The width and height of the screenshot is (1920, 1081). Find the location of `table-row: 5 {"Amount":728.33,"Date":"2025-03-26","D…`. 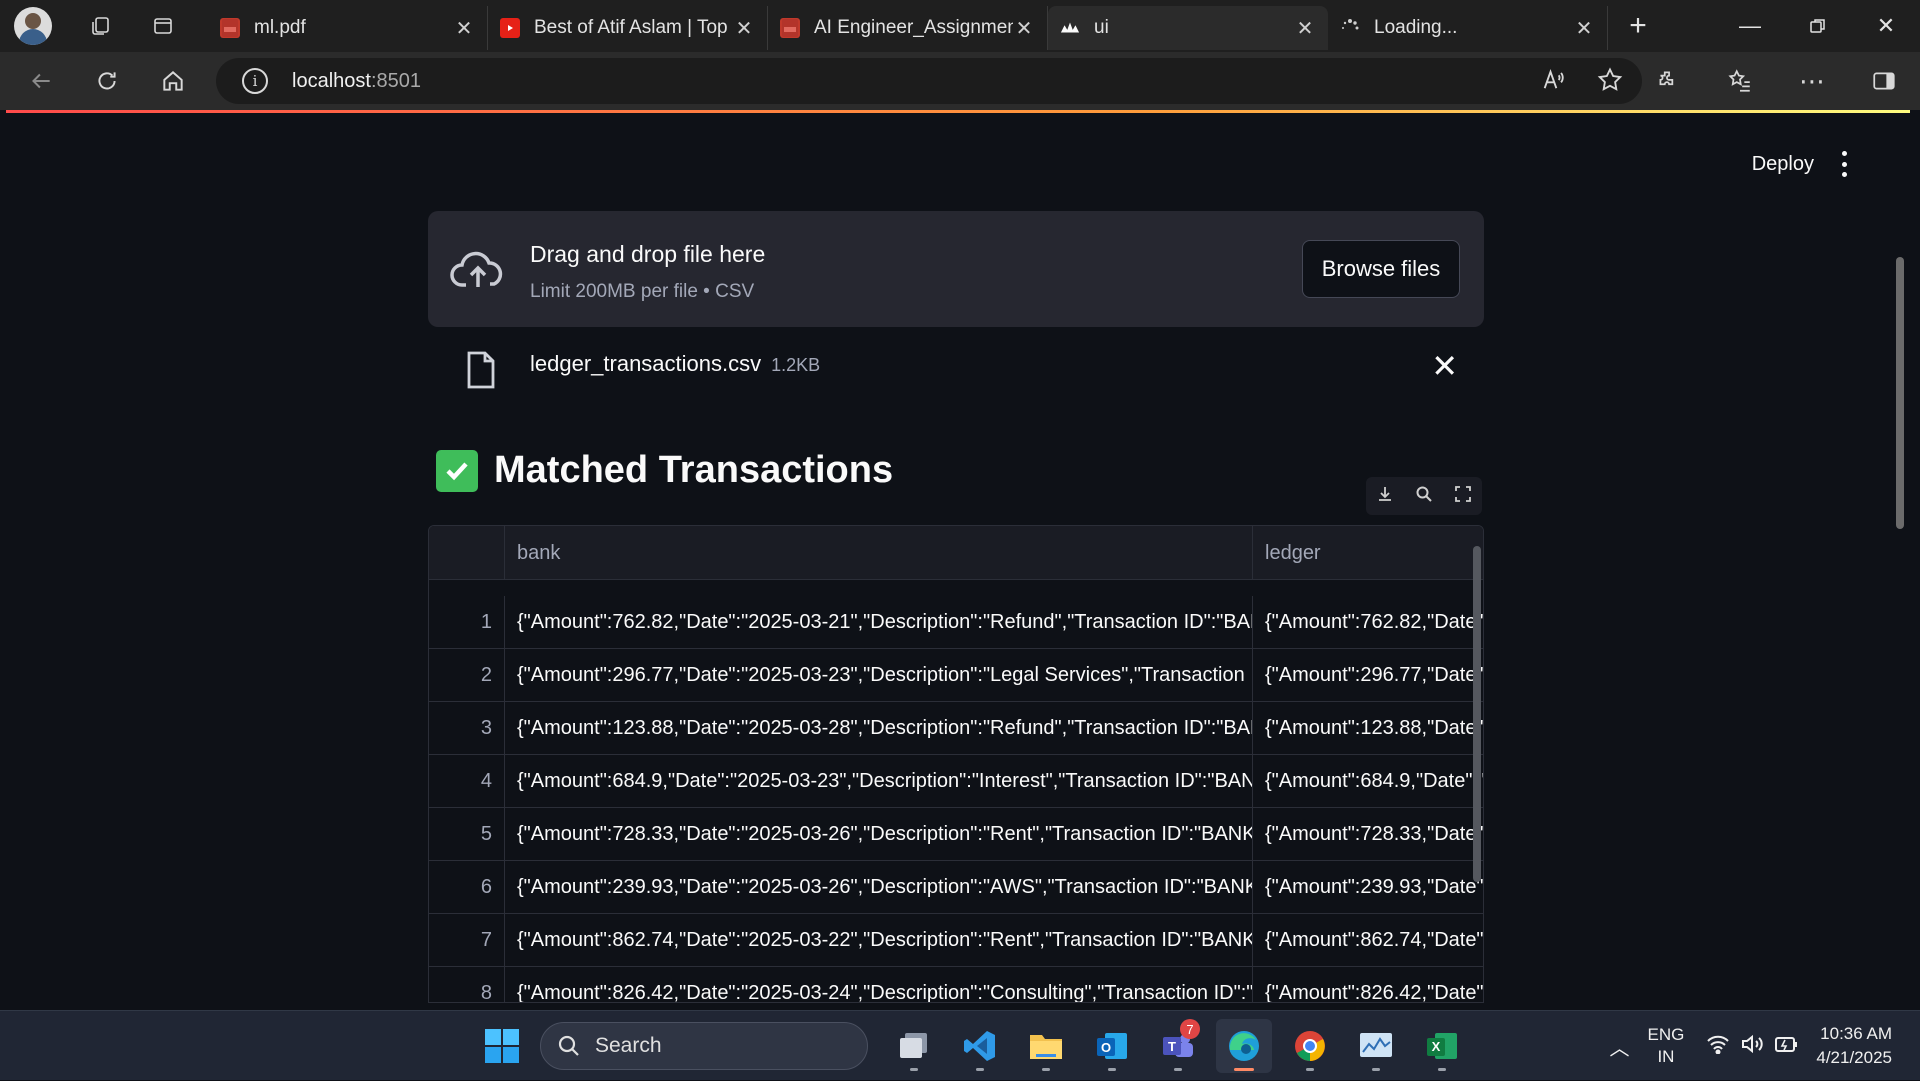

table-row: 5 {"Amount":728.33,"Date":"2025-03-26","D… is located at coordinates (956, 834).